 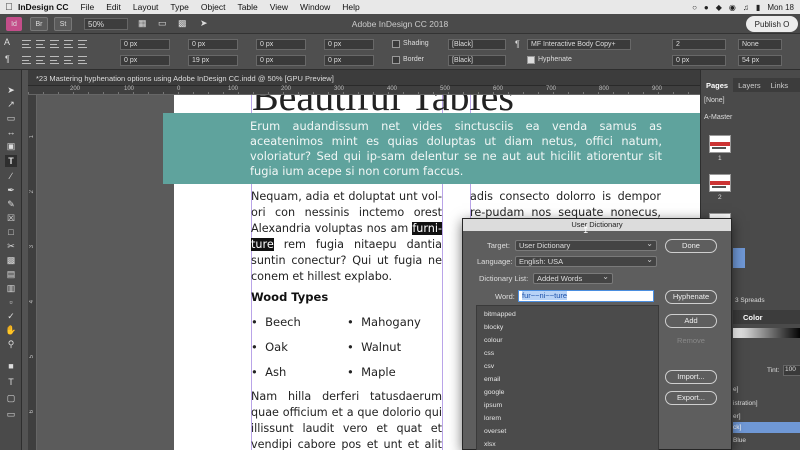 I want to click on border-checkbox, so click(x=396, y=60).